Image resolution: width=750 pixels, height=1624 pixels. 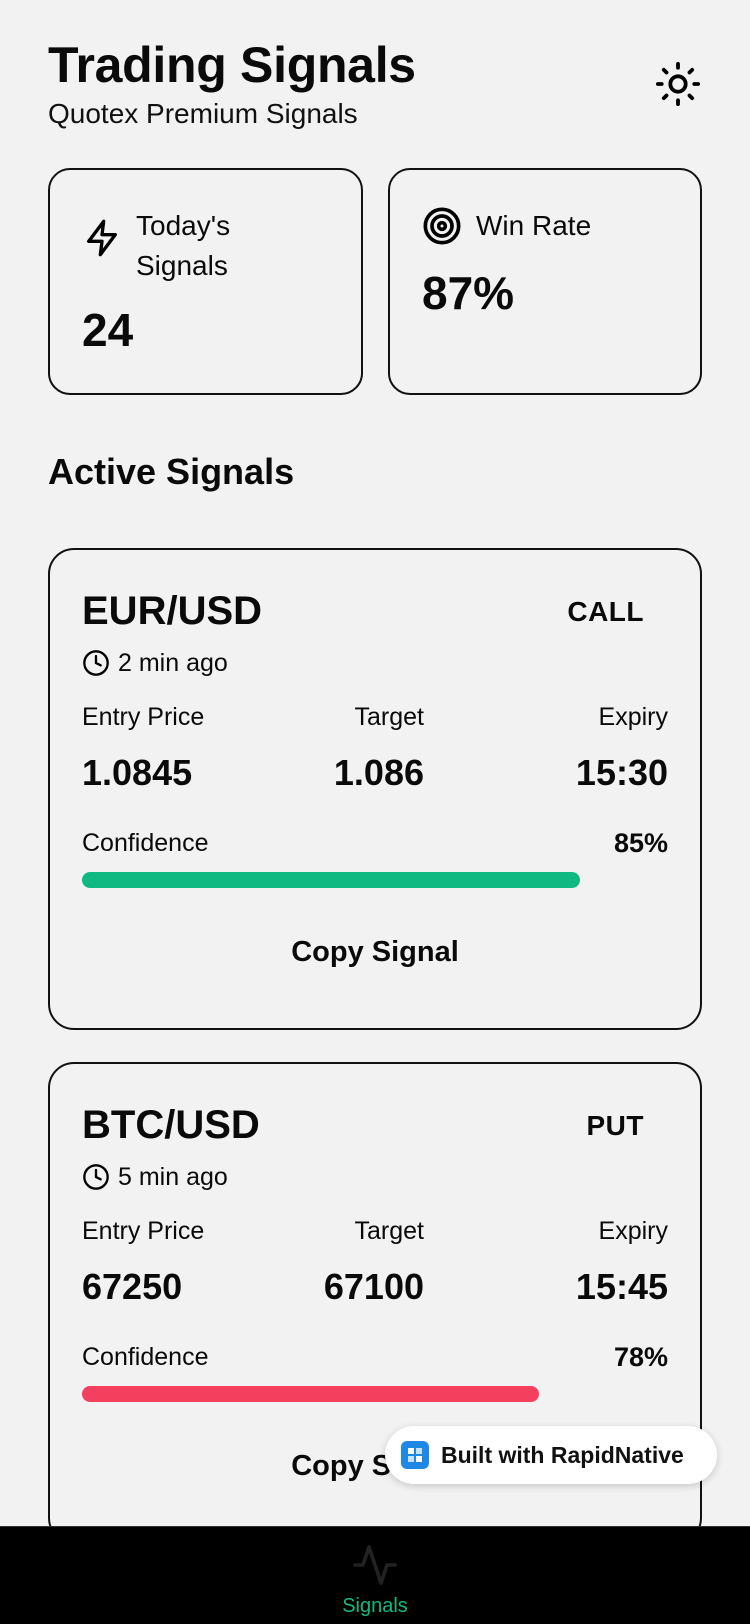 I want to click on expiry-metric: Expiry 15:45, so click(x=622, y=1262).